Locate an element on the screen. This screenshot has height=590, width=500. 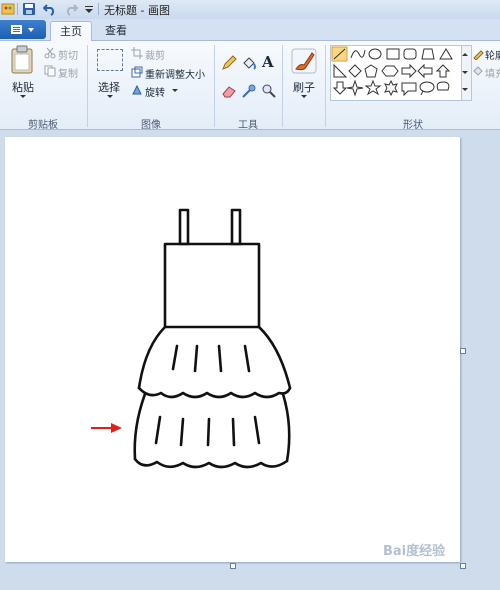
menu-icon is located at coordinates (16, 29).